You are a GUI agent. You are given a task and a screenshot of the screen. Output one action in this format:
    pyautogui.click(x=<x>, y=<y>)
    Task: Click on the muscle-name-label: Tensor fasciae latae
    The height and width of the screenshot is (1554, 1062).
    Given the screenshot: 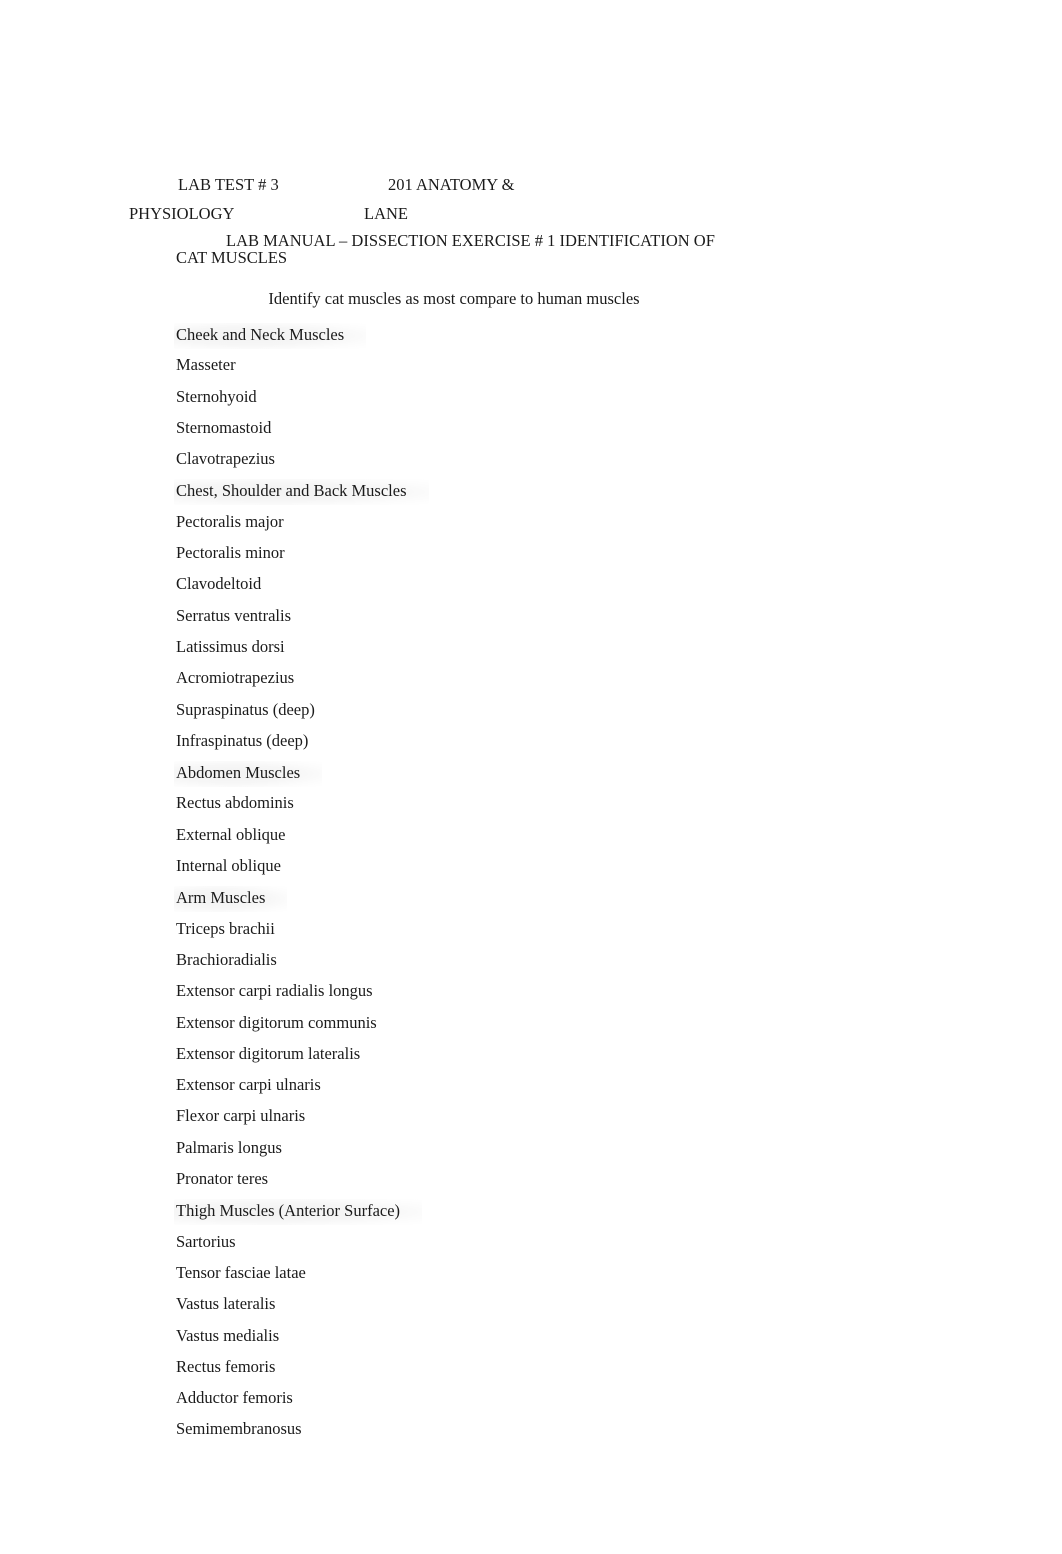 What is the action you would take?
    pyautogui.click(x=241, y=1272)
    